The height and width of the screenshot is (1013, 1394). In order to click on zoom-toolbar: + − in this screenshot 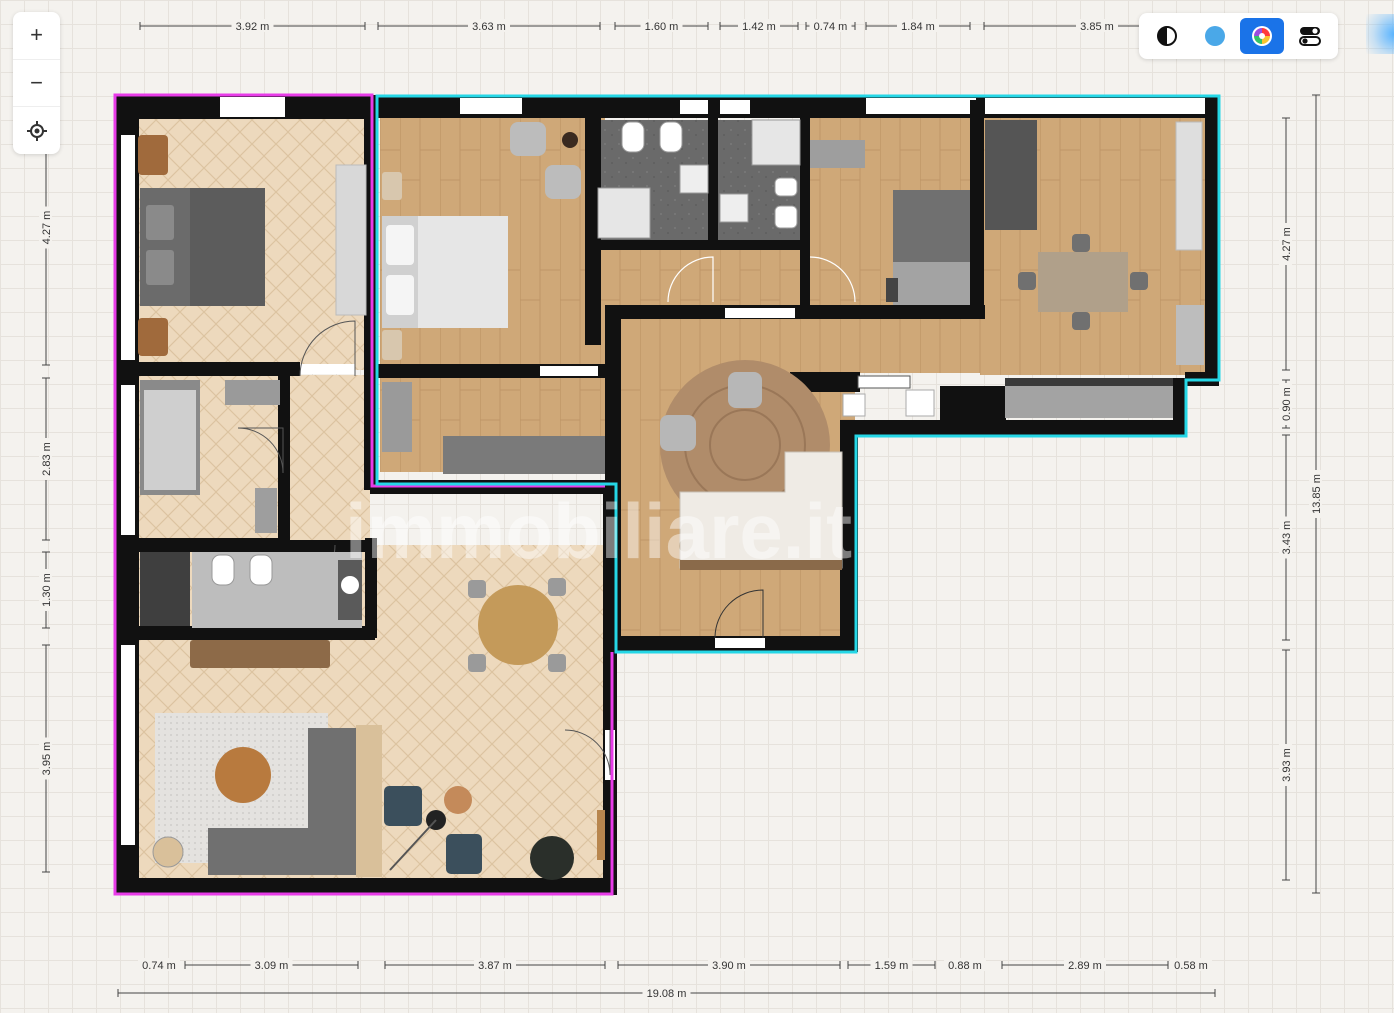, I will do `click(36, 83)`.